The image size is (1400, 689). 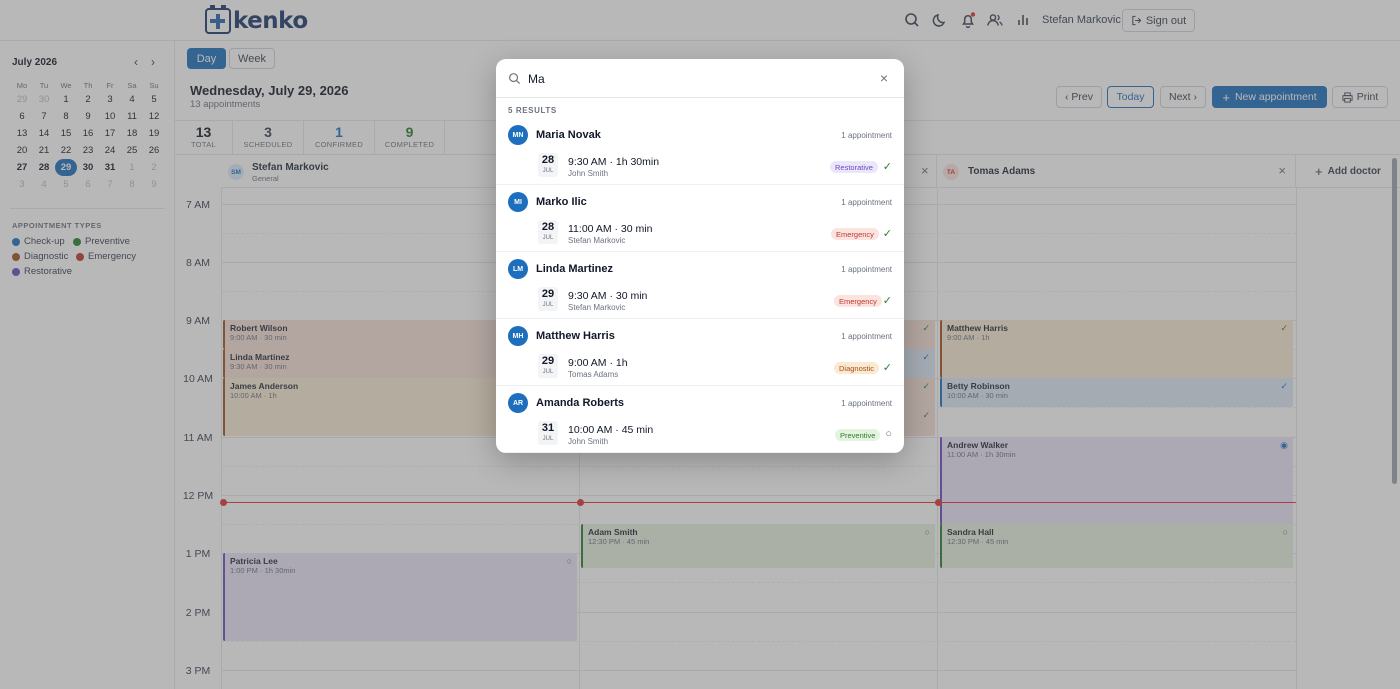 What do you see at coordinates (518, 403) in the screenshot?
I see `avatar: AR` at bounding box center [518, 403].